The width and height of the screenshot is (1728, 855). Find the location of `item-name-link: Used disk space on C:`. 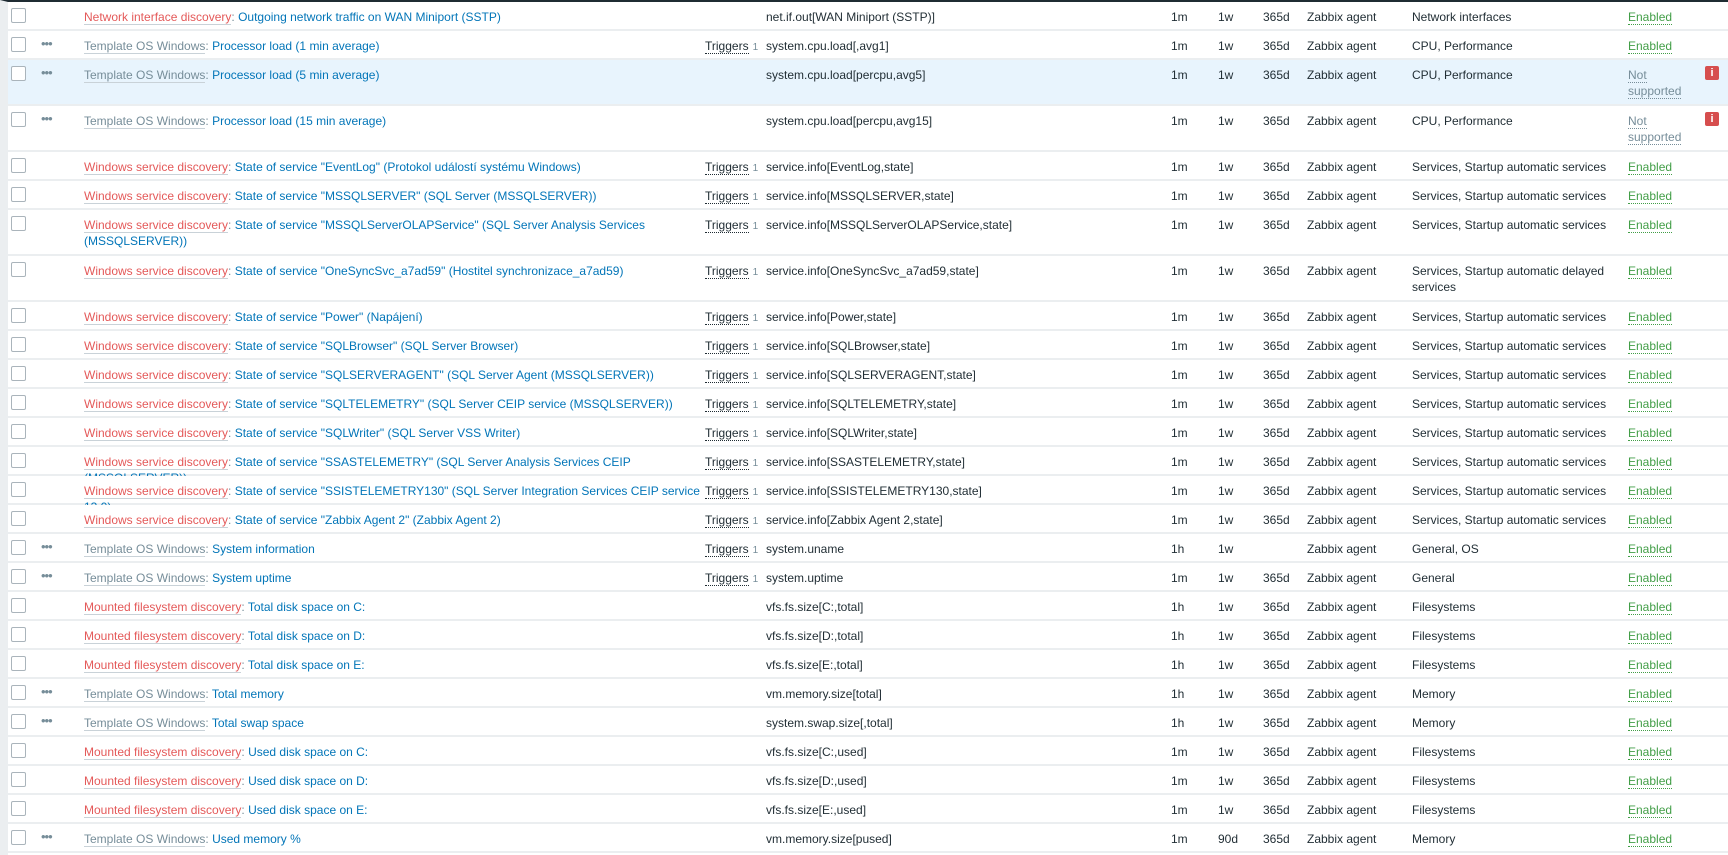

item-name-link: Used disk space on C: is located at coordinates (308, 752).